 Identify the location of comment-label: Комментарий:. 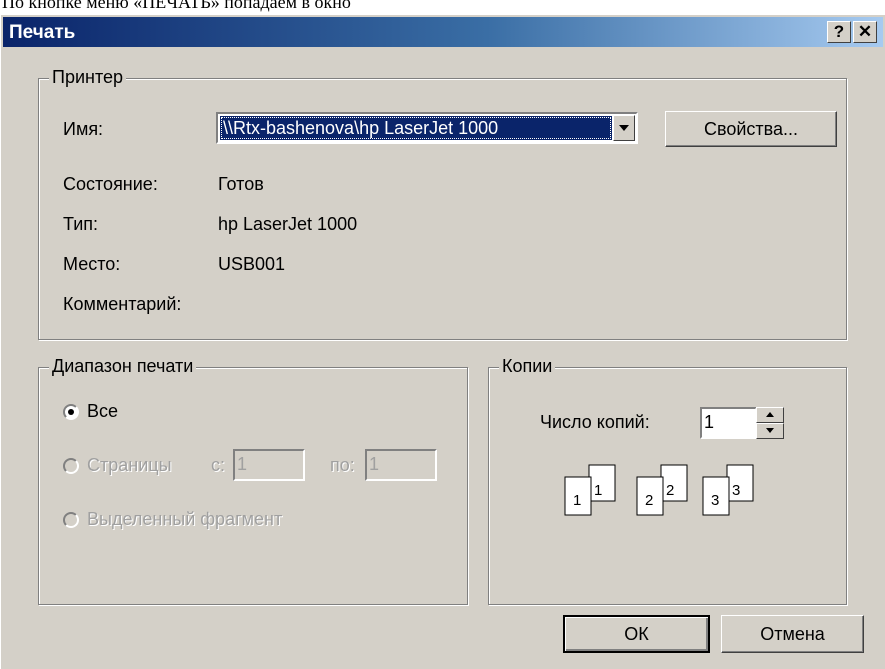
(122, 304).